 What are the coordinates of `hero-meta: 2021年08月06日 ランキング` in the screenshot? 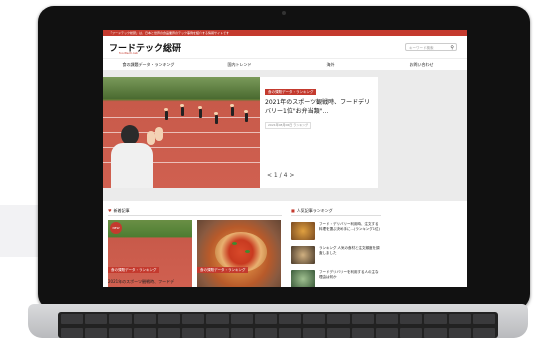 It's located at (288, 125).